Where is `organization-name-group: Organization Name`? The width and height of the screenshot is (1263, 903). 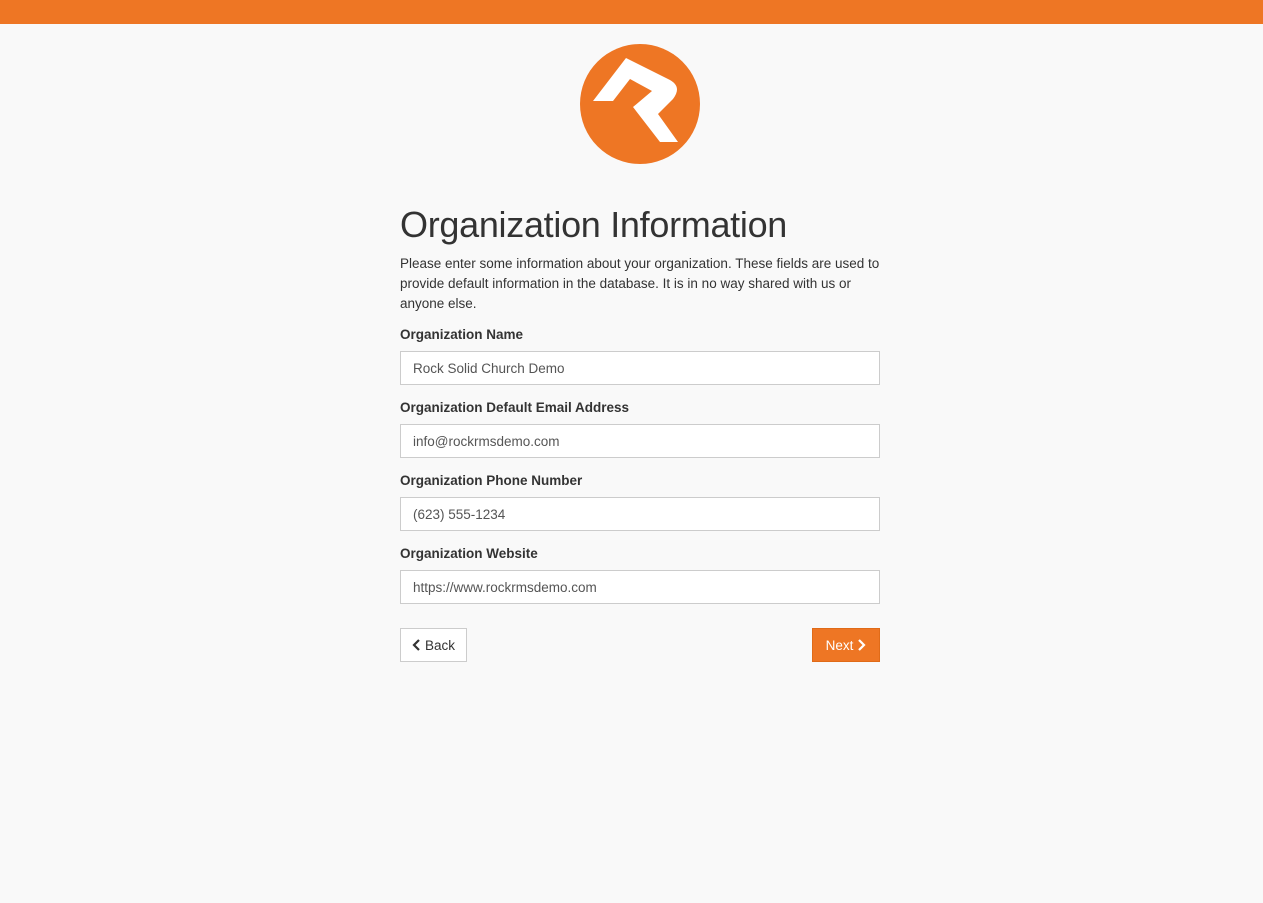
organization-name-group: Organization Name is located at coordinates (640, 355).